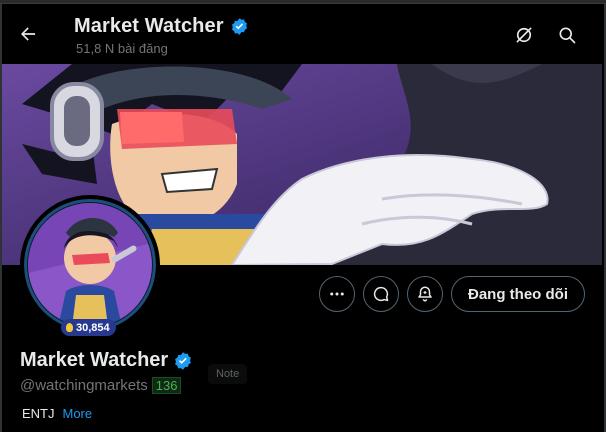 The height and width of the screenshot is (432, 606). I want to click on message-button, so click(381, 294).